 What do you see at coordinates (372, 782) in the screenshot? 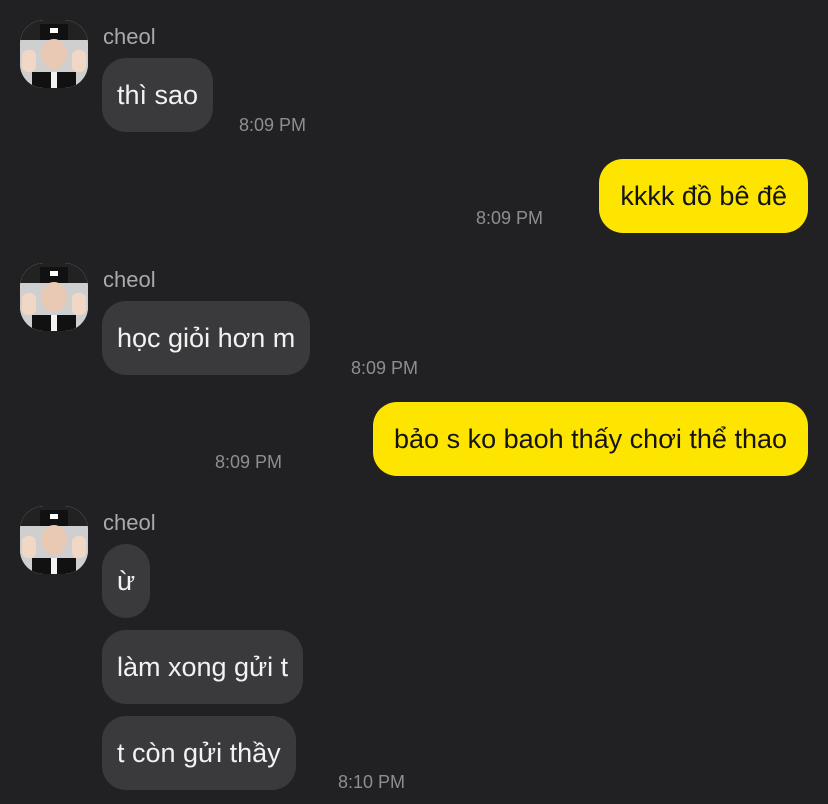
I see `message-timestamp: 8:10 PM` at bounding box center [372, 782].